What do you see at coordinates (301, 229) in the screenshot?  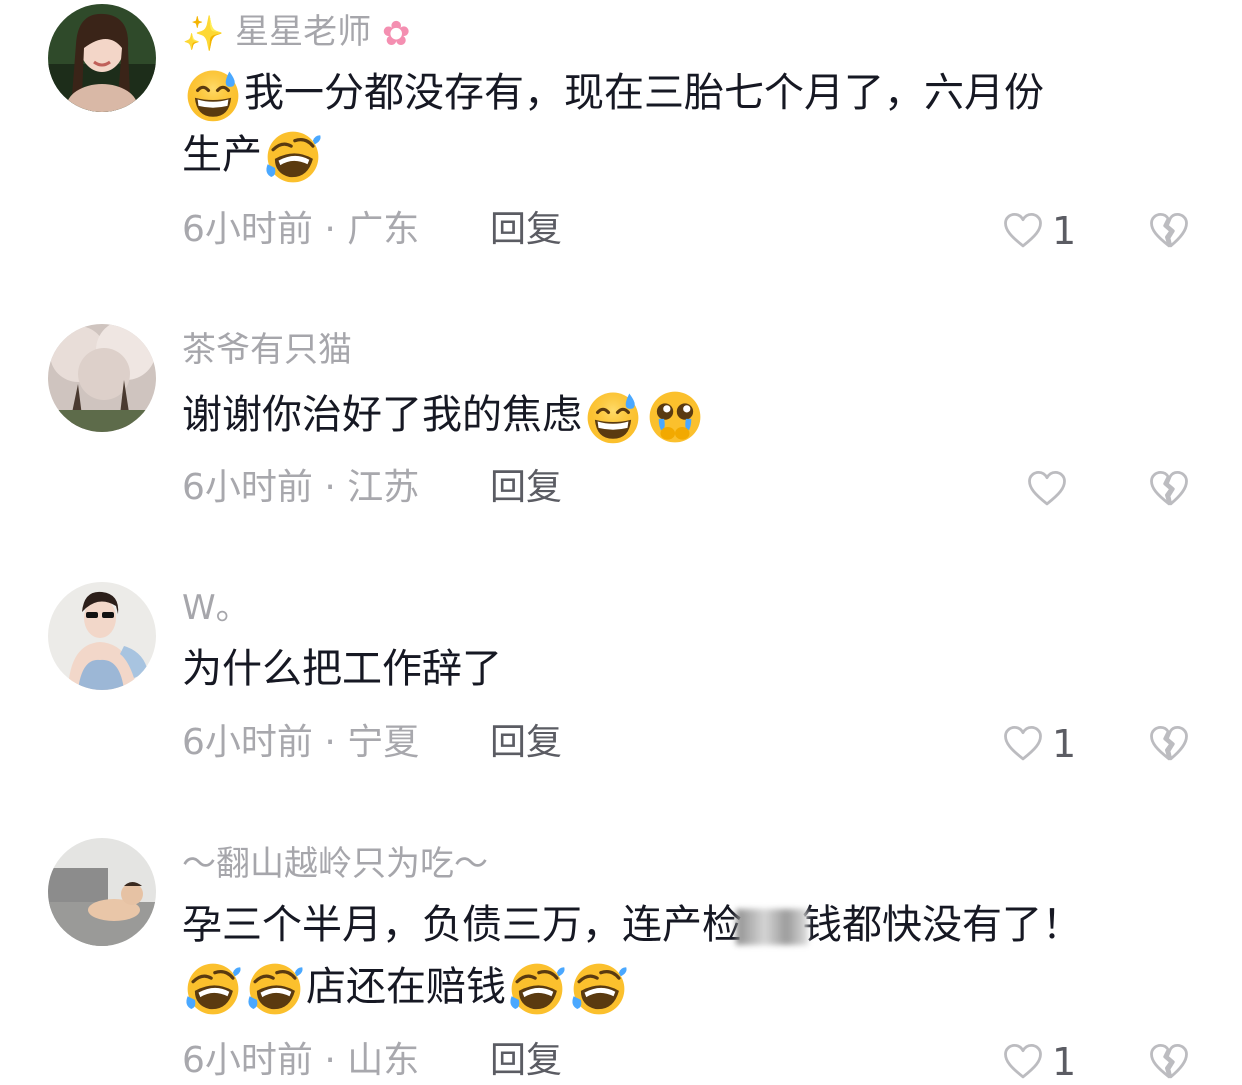 I see `comment-meta: 6小时前 · 广东` at bounding box center [301, 229].